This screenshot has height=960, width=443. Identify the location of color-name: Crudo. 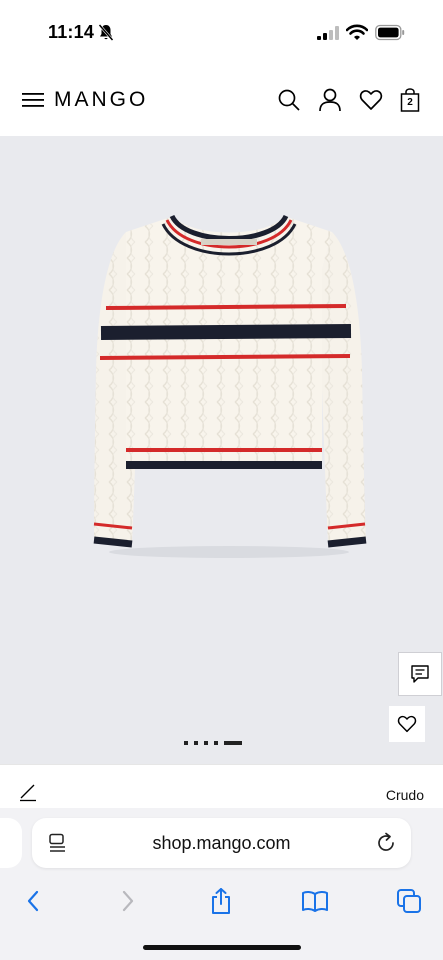
(404, 795).